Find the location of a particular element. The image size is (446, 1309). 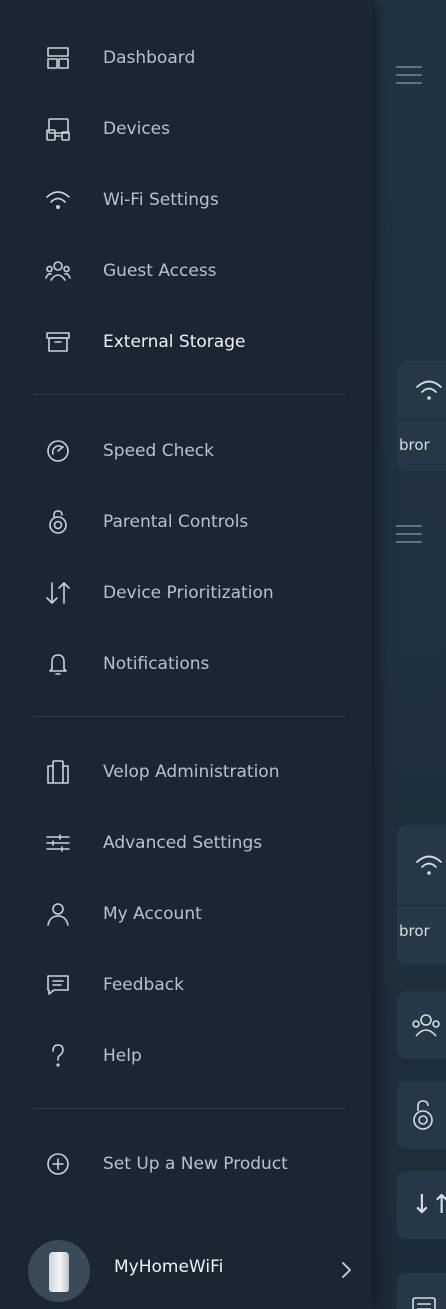

menu-item-device-prioritization: Device Prioritization is located at coordinates (186, 593).